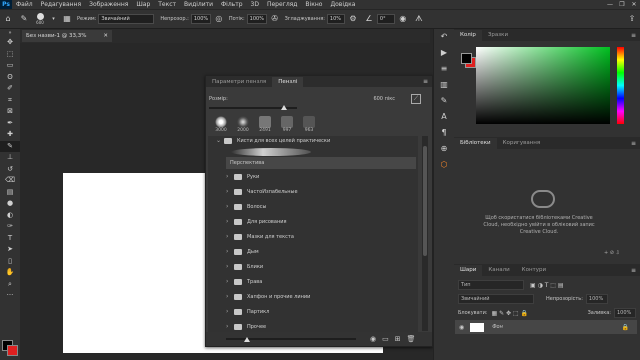  Describe the element at coordinates (461, 327) in the screenshot. I see `visibility-eye-icon: ◉` at that location.